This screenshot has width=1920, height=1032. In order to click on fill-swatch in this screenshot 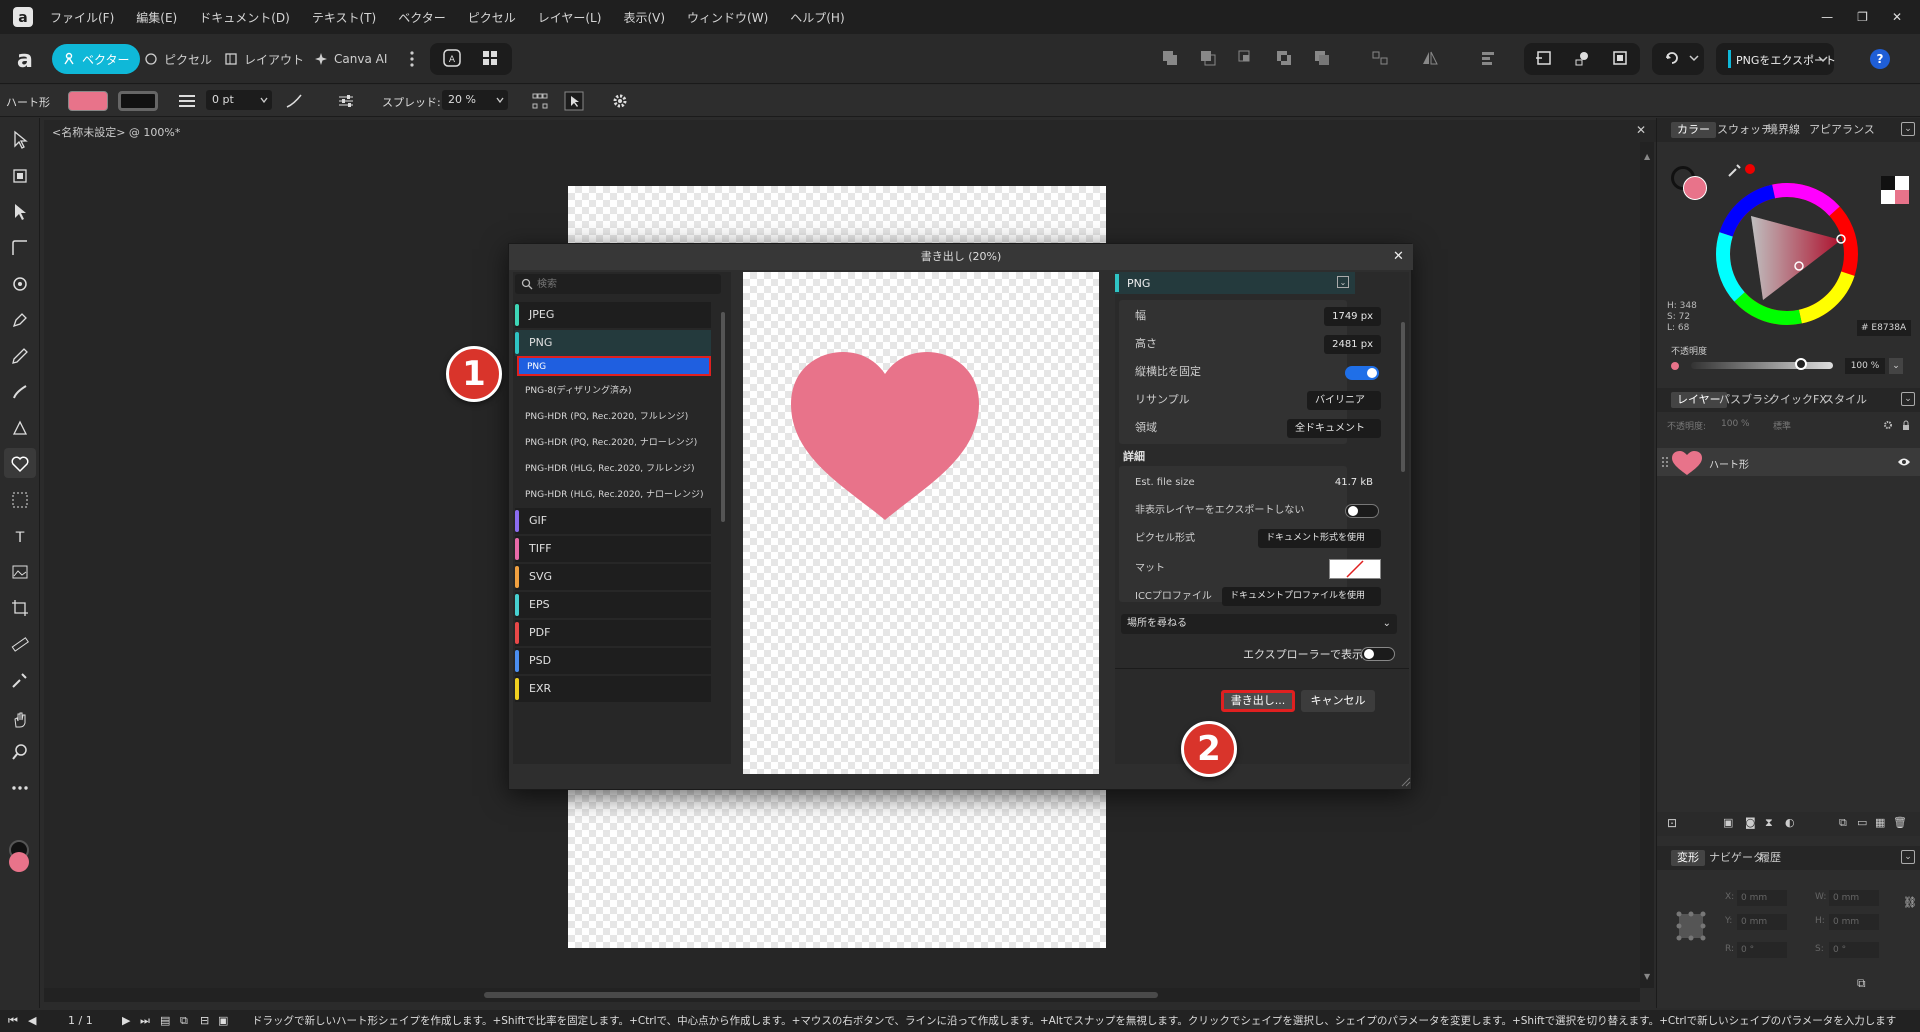, I will do `click(88, 101)`.